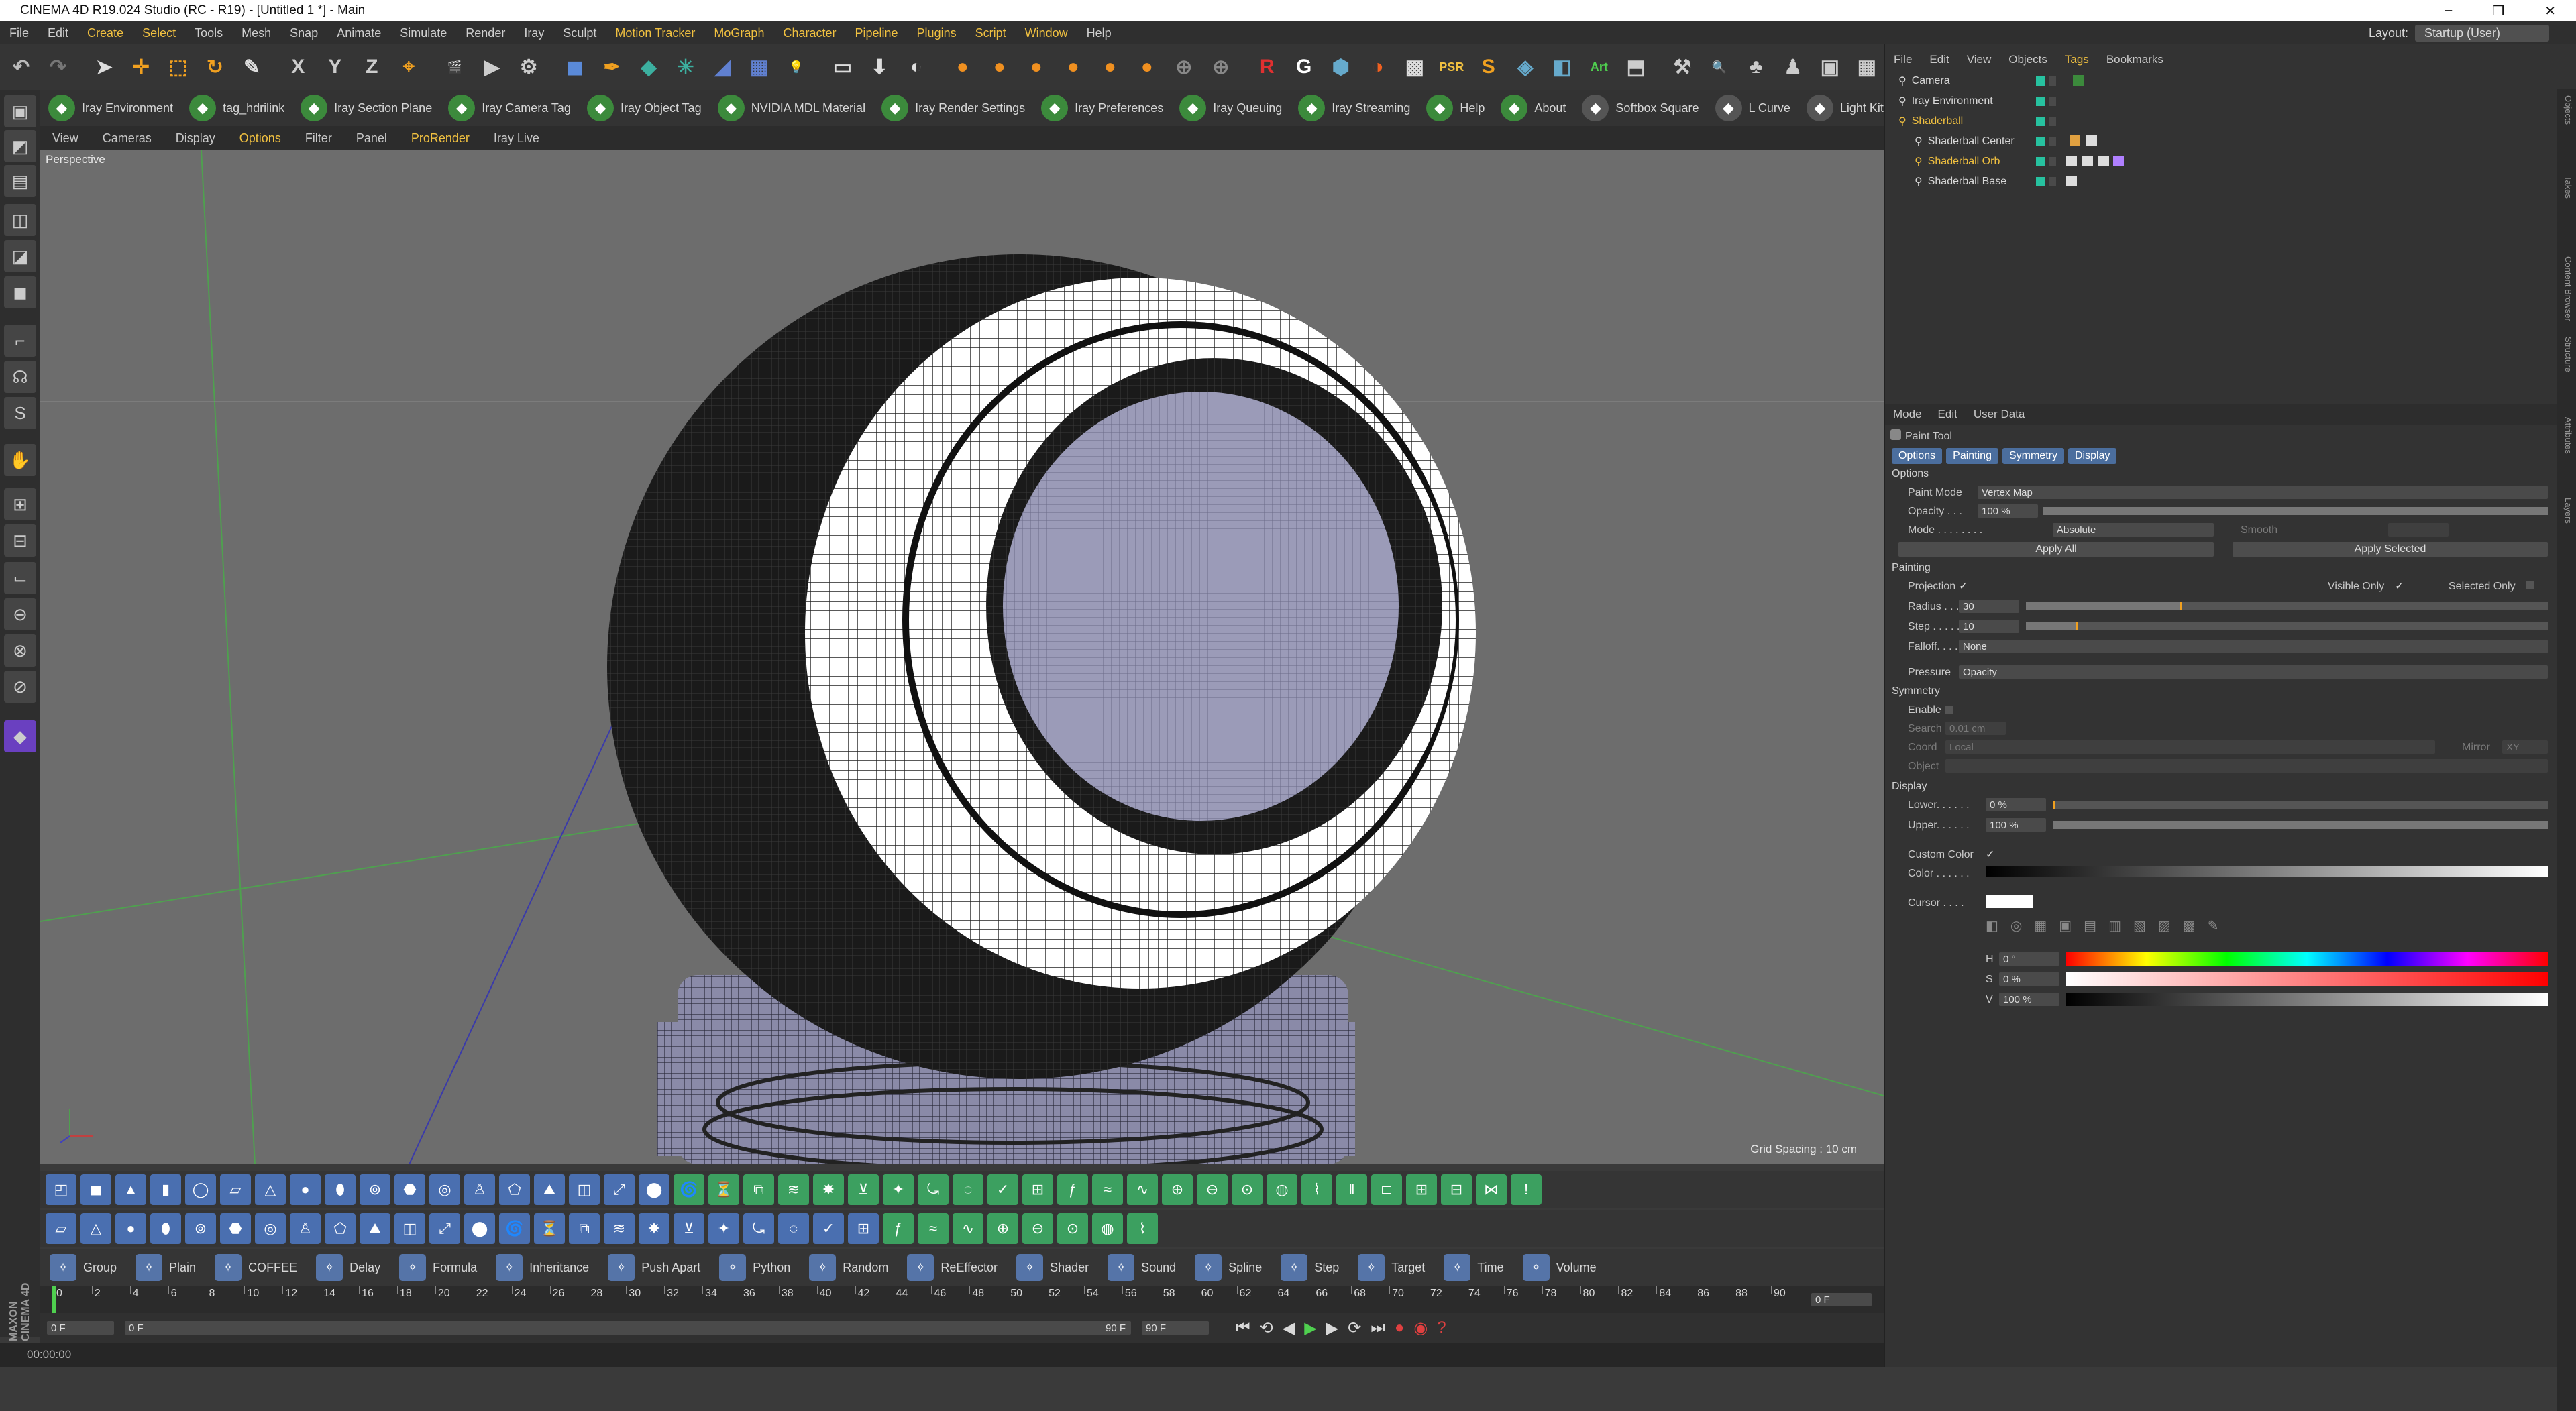 This screenshot has width=2576, height=1411. I want to click on explosion-icon: ✸, so click(828, 1189).